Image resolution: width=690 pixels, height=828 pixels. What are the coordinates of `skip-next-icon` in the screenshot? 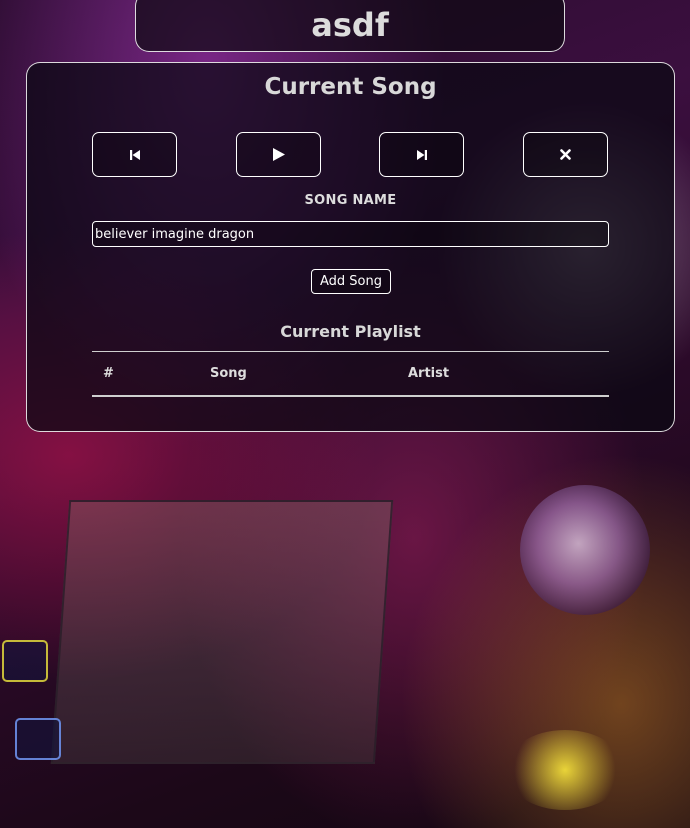 It's located at (421, 154).